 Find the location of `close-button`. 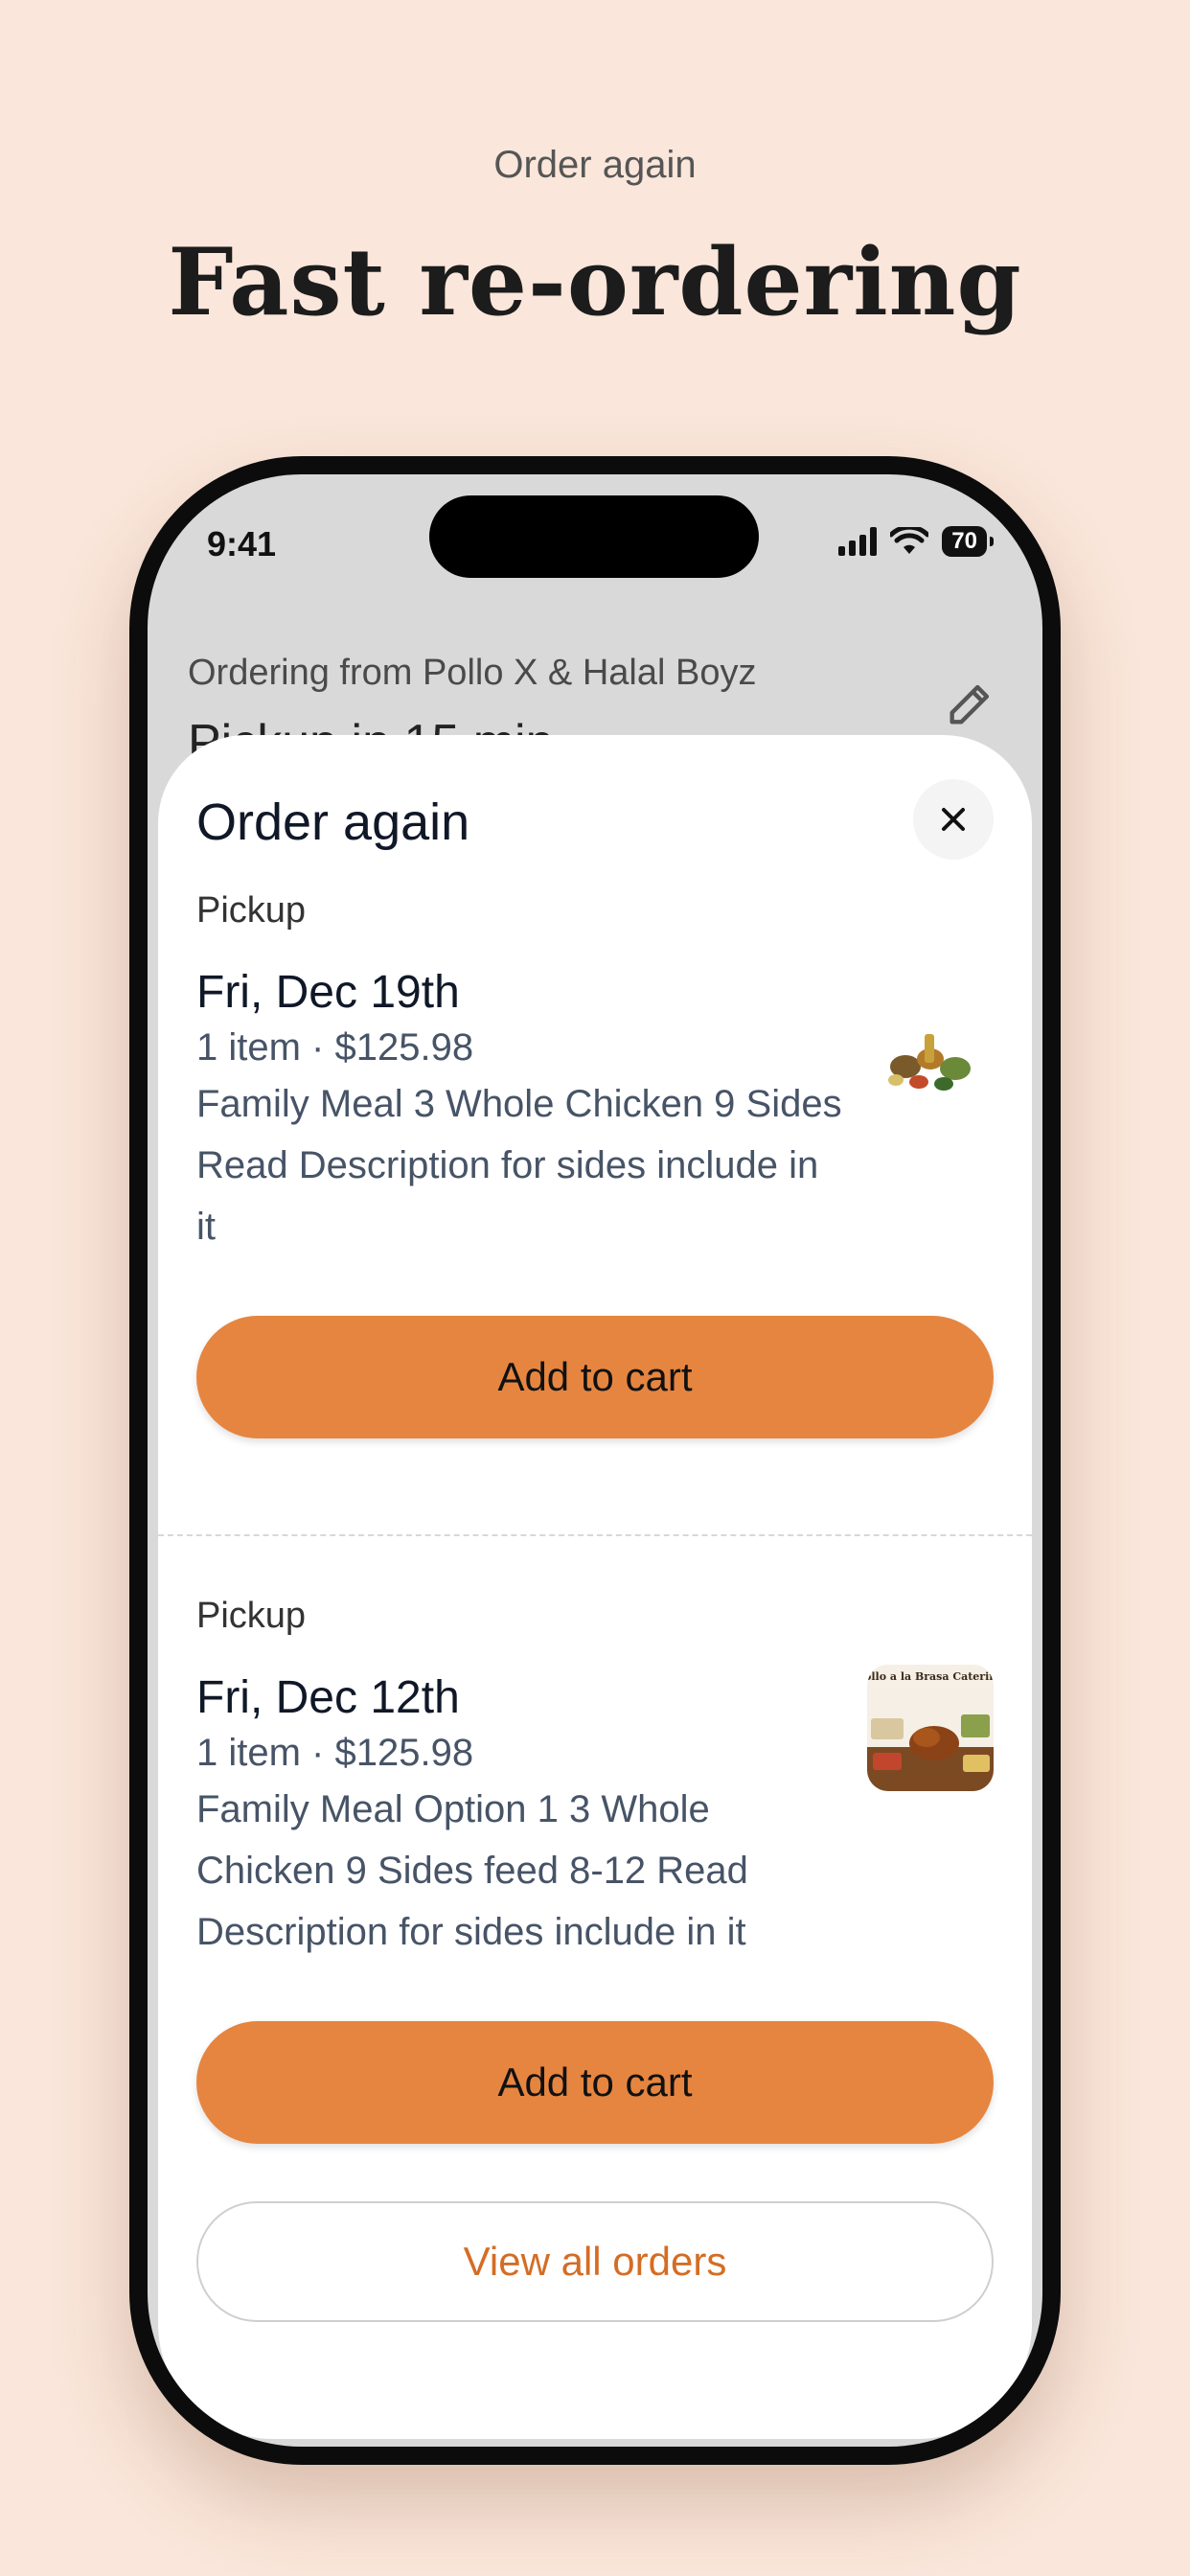

close-button is located at coordinates (953, 819).